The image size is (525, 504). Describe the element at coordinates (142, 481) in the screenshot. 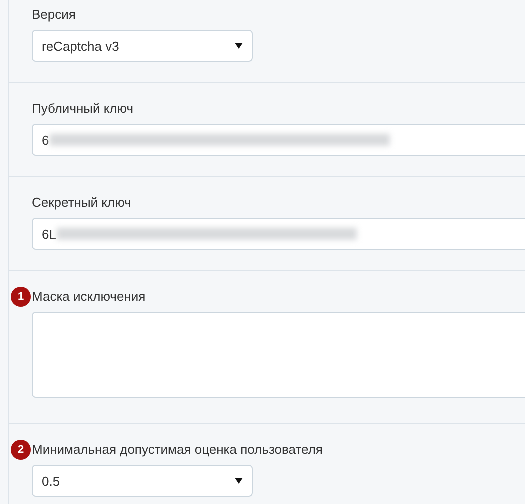

I see `dropdown: 0.5` at that location.